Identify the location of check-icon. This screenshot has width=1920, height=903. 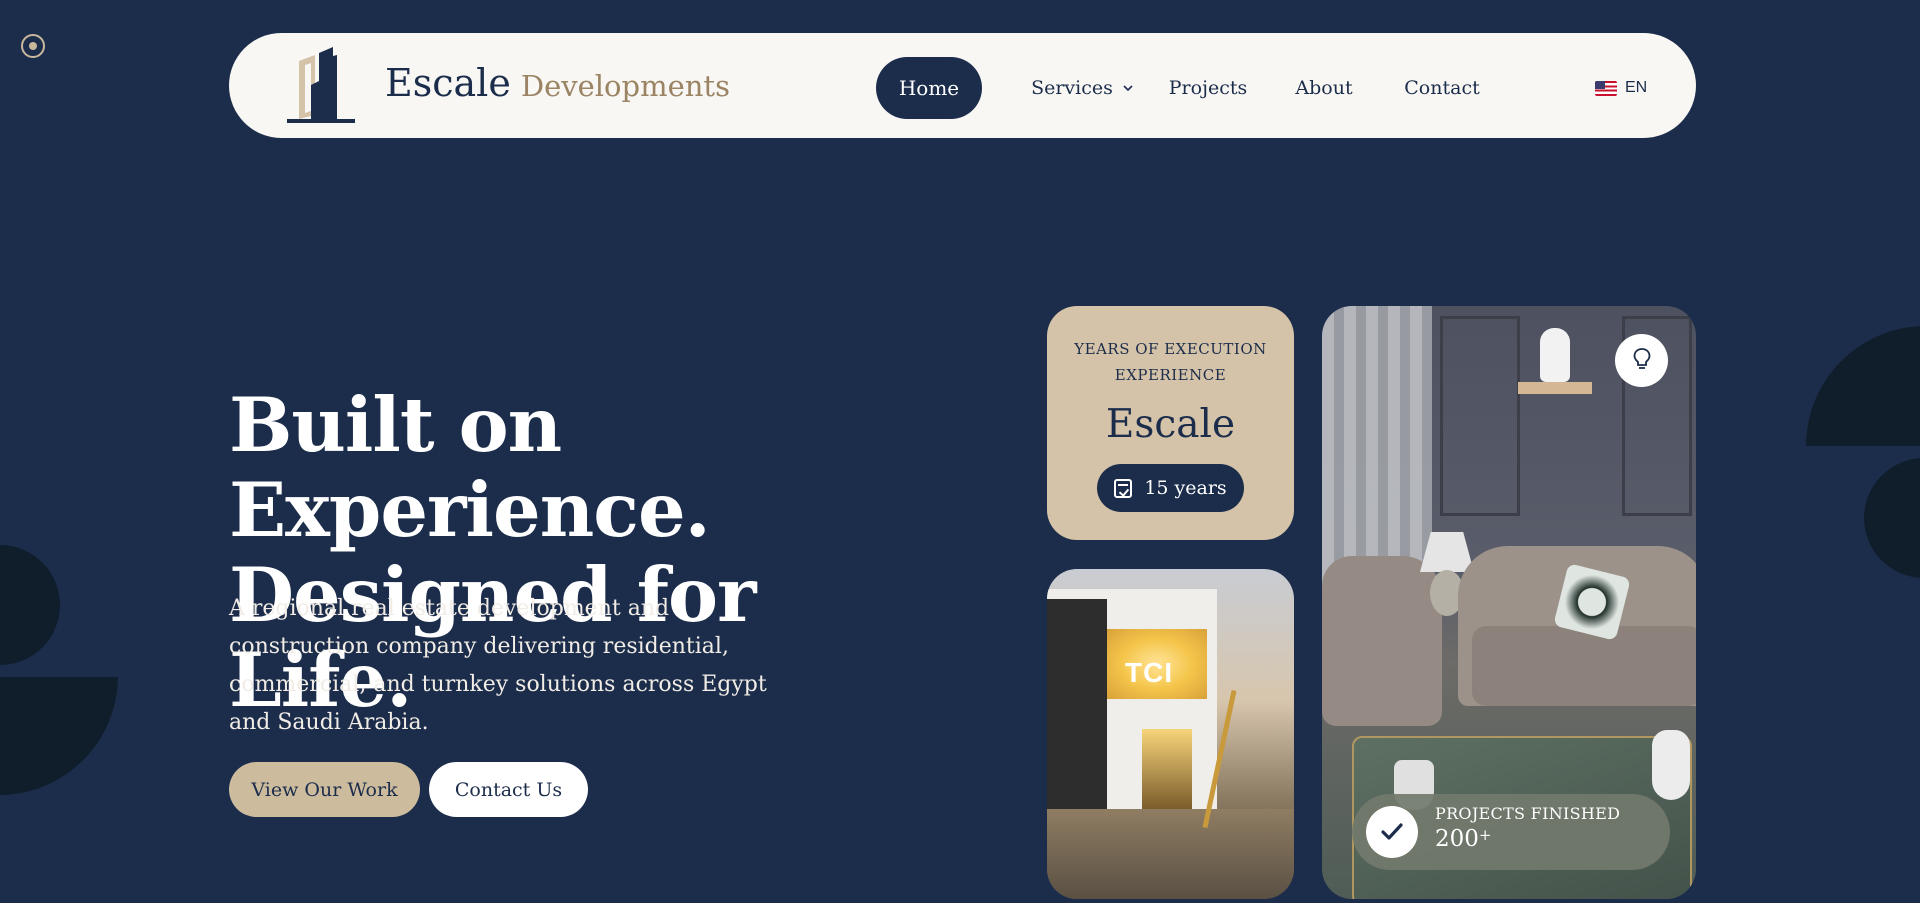
(1392, 832).